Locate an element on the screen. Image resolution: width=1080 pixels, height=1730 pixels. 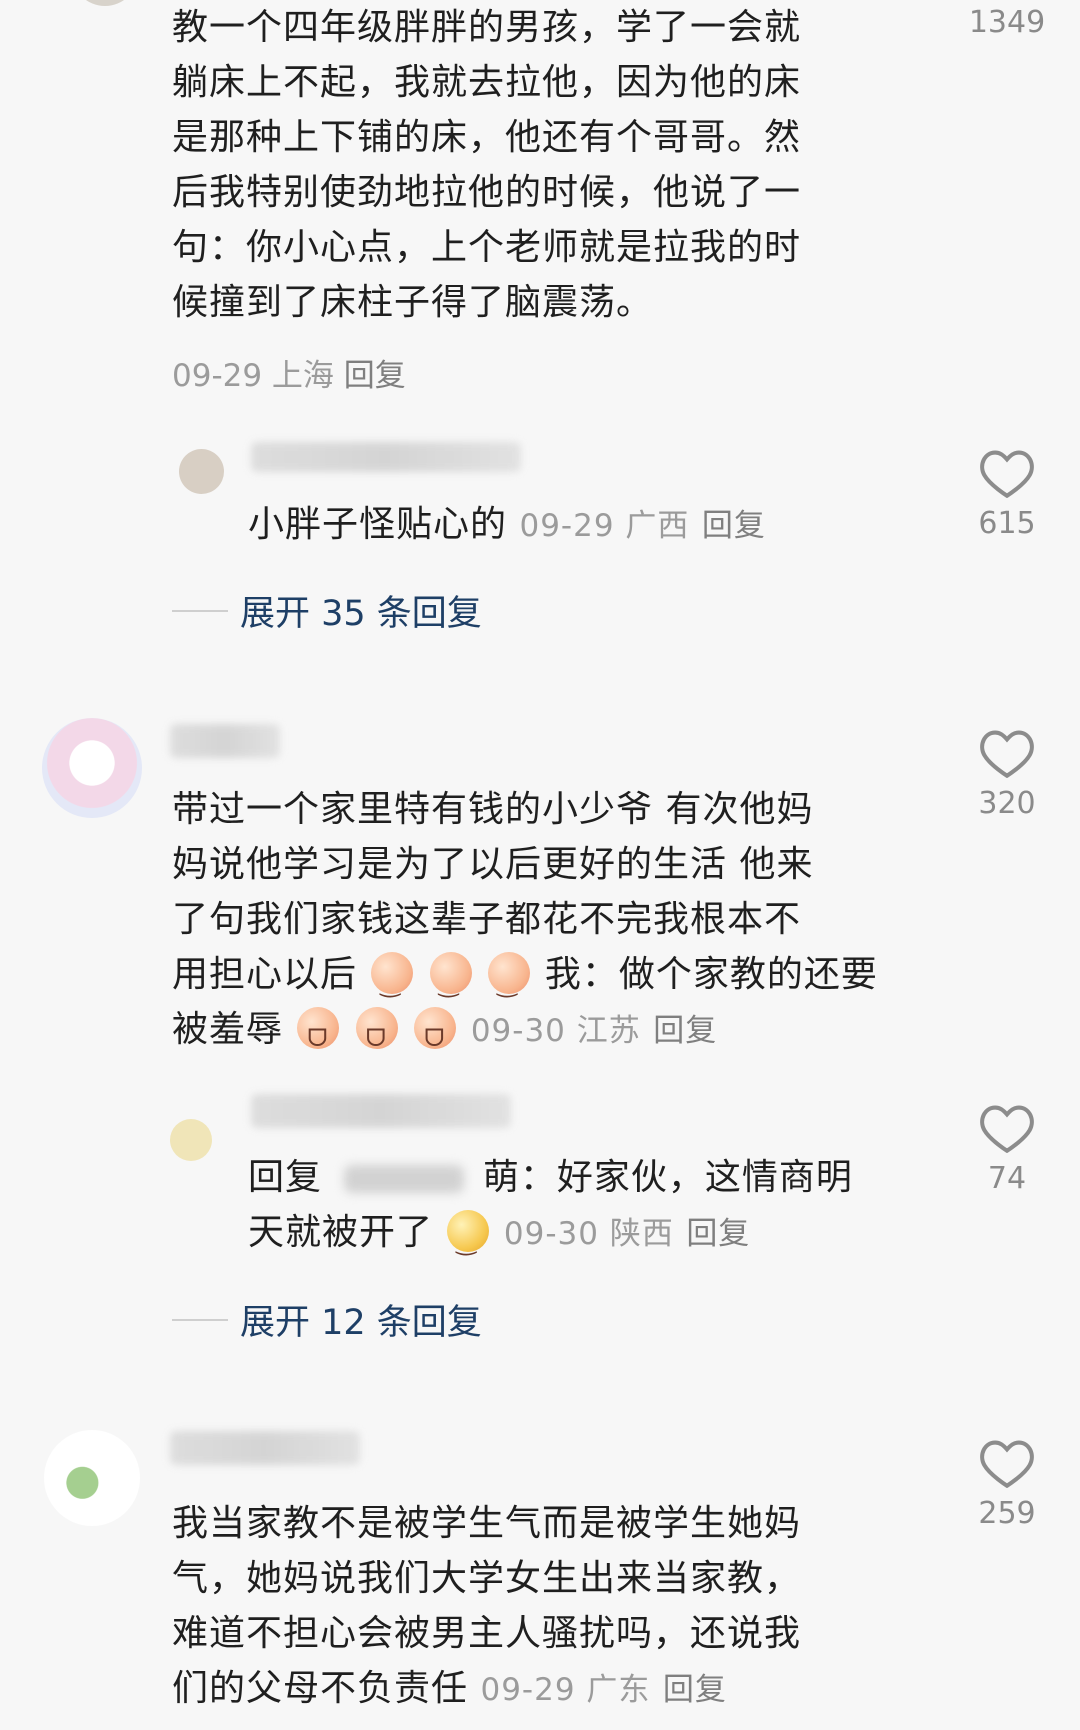
comment-line-text: 我：做个家教的还要 is located at coordinates (711, 974).